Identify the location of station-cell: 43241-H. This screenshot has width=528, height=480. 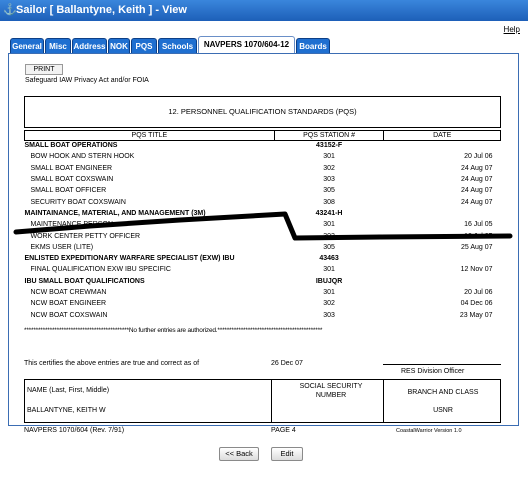
(329, 213).